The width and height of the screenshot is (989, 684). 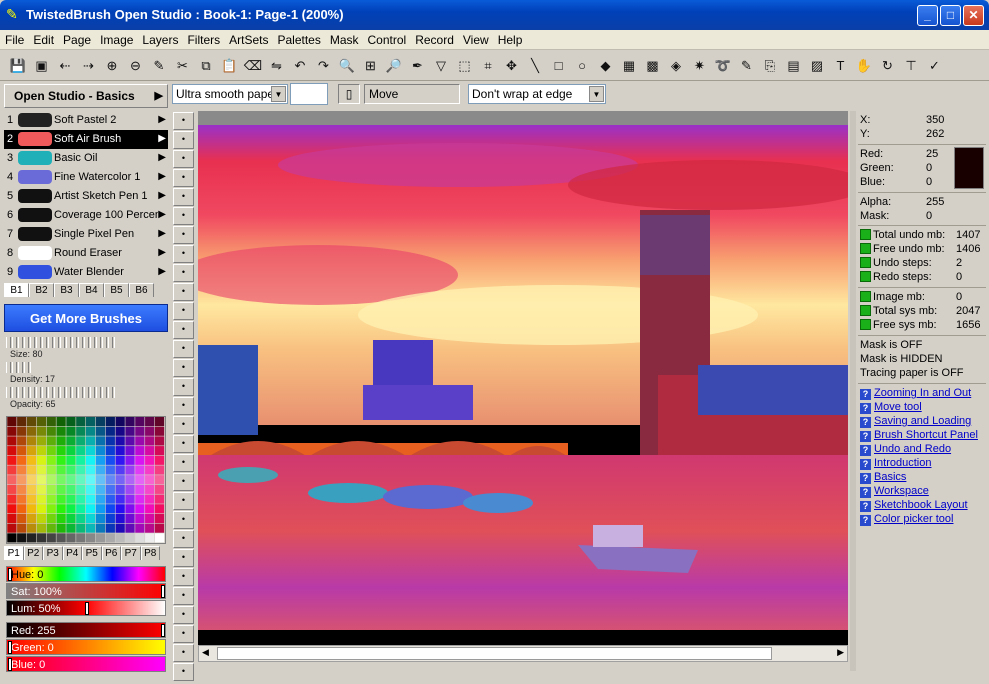 What do you see at coordinates (465, 66) in the screenshot?
I see `select-rect-icon: ⬚` at bounding box center [465, 66].